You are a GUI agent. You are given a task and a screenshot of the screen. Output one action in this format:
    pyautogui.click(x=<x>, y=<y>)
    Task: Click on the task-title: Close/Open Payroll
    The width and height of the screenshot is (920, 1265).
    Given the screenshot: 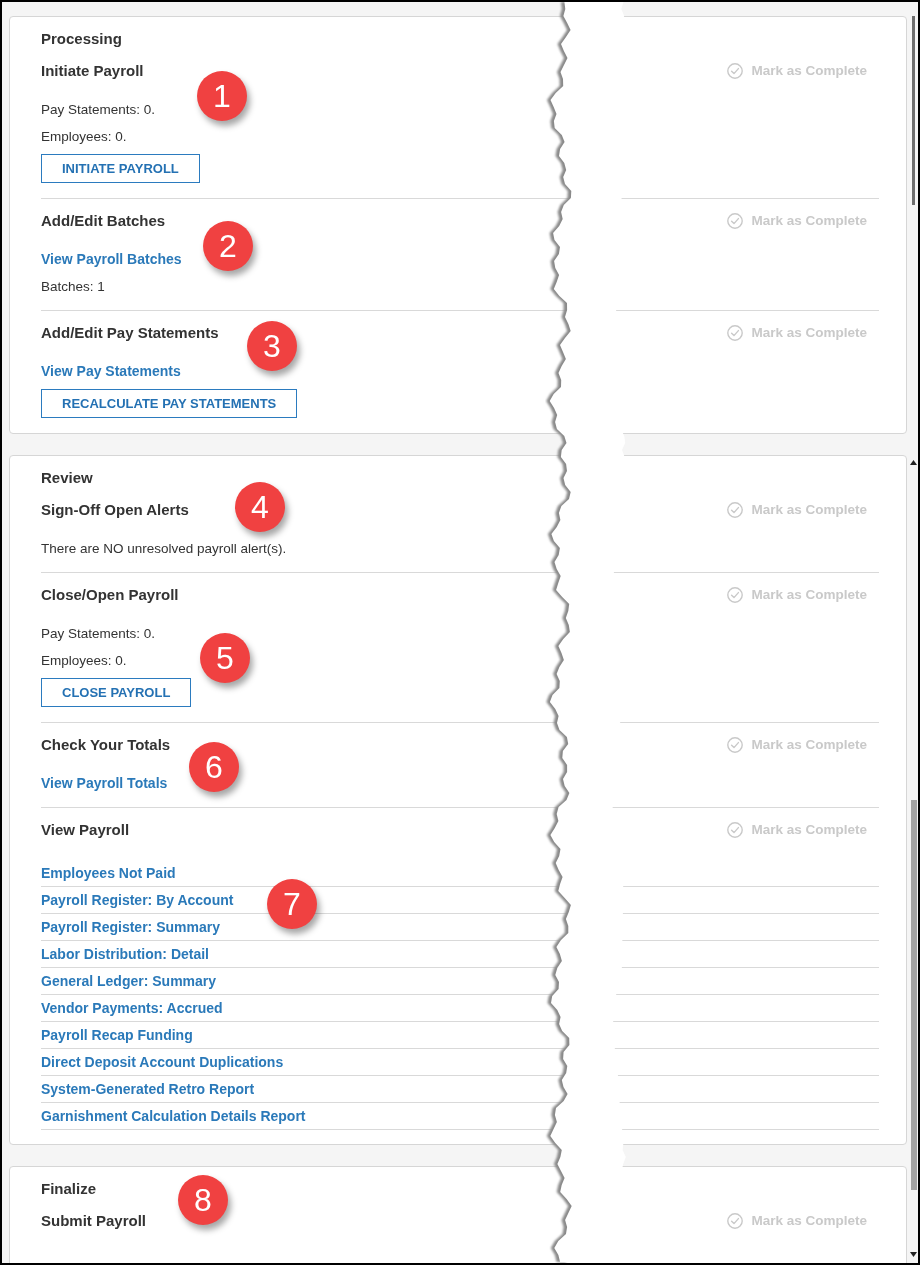 What is the action you would take?
    pyautogui.click(x=110, y=595)
    